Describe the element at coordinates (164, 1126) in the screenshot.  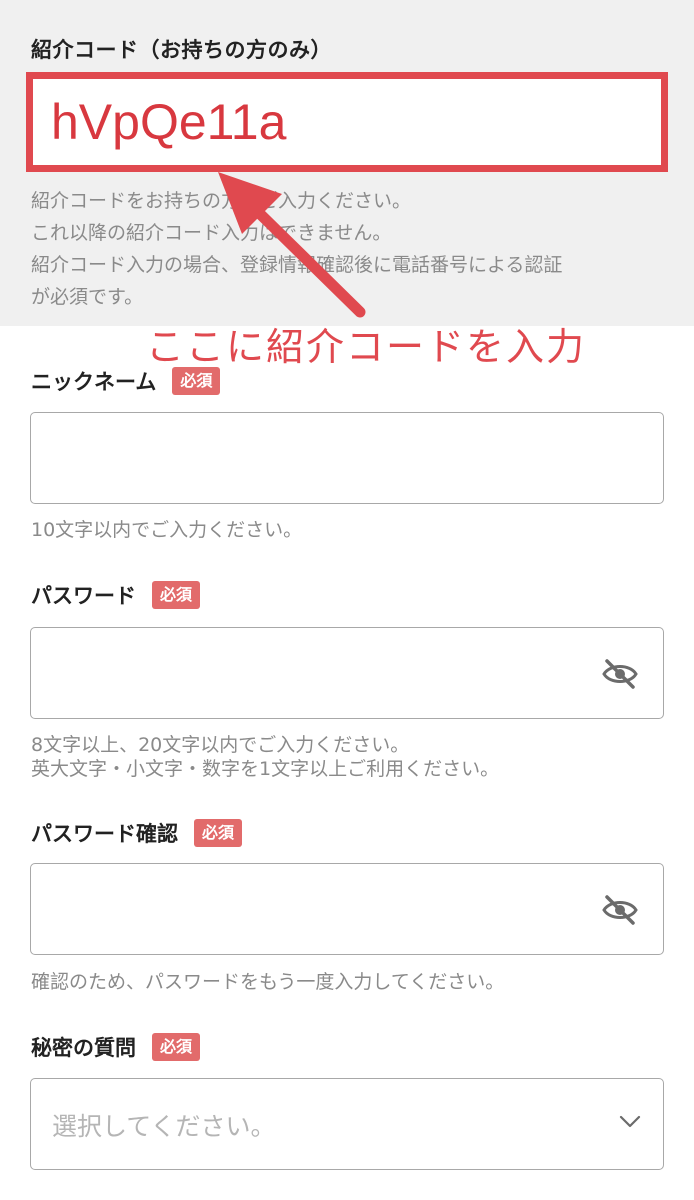
I see `secret-question-placeholder: 選択してください。` at that location.